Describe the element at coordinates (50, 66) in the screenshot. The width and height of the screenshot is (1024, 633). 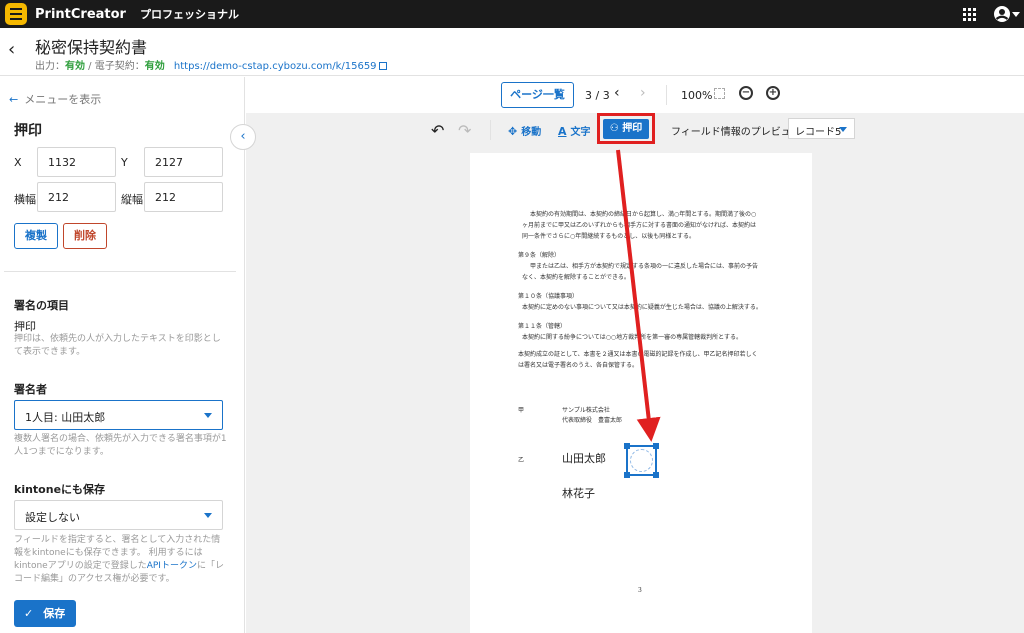
I see `output-label: 出力：` at that location.